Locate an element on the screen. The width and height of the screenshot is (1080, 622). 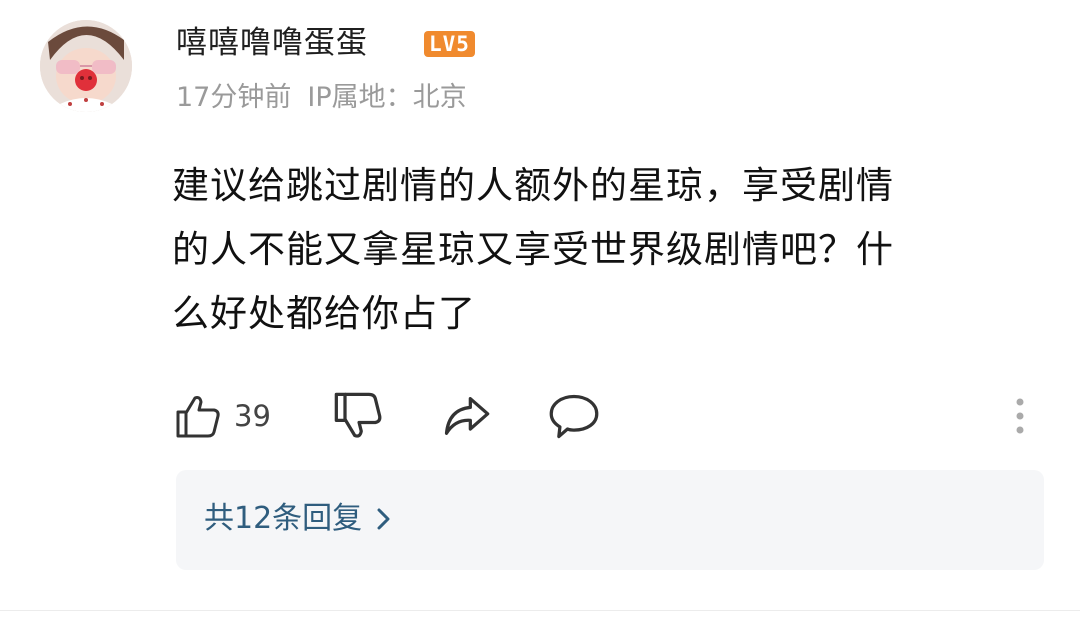
view-replies-link: 共12条回复 is located at coordinates (298, 519).